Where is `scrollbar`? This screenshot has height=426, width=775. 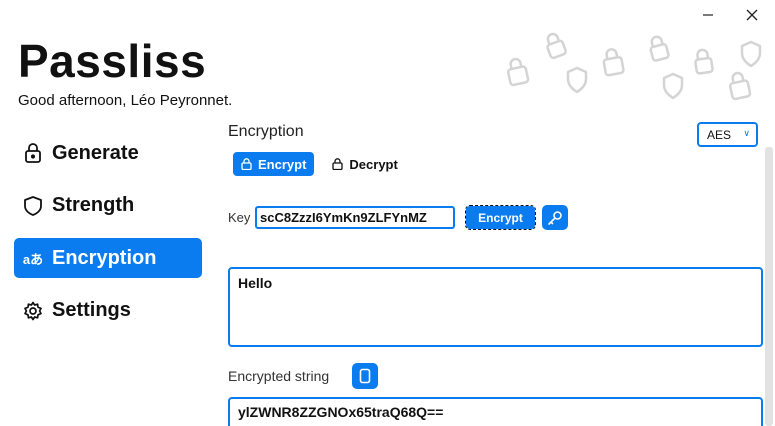 scrollbar is located at coordinates (769, 286).